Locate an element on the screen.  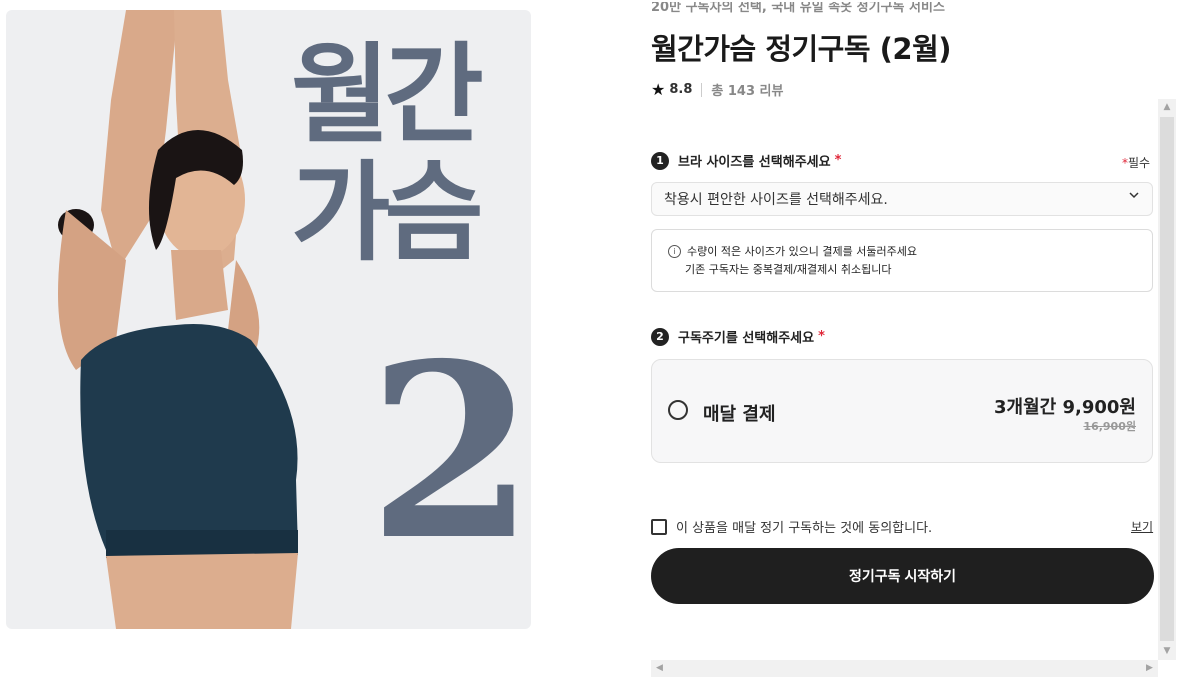
required-note: *필수 is located at coordinates (1136, 163).